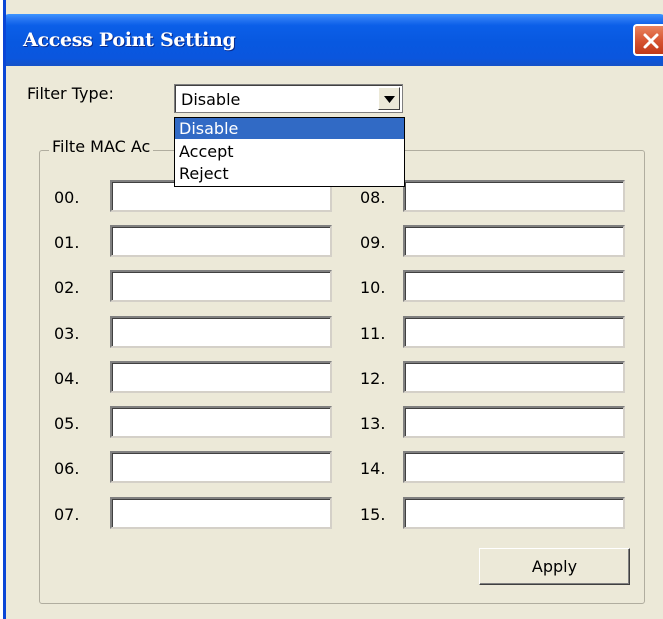 The image size is (663, 619). Describe the element at coordinates (373, 468) in the screenshot. I see `mac-index-label: 14.` at that location.